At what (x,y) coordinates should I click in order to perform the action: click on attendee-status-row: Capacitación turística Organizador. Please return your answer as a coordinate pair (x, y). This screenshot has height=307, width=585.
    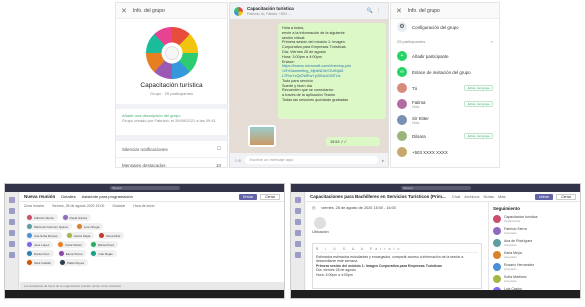
    Looking at the image, I should click on (534, 219).